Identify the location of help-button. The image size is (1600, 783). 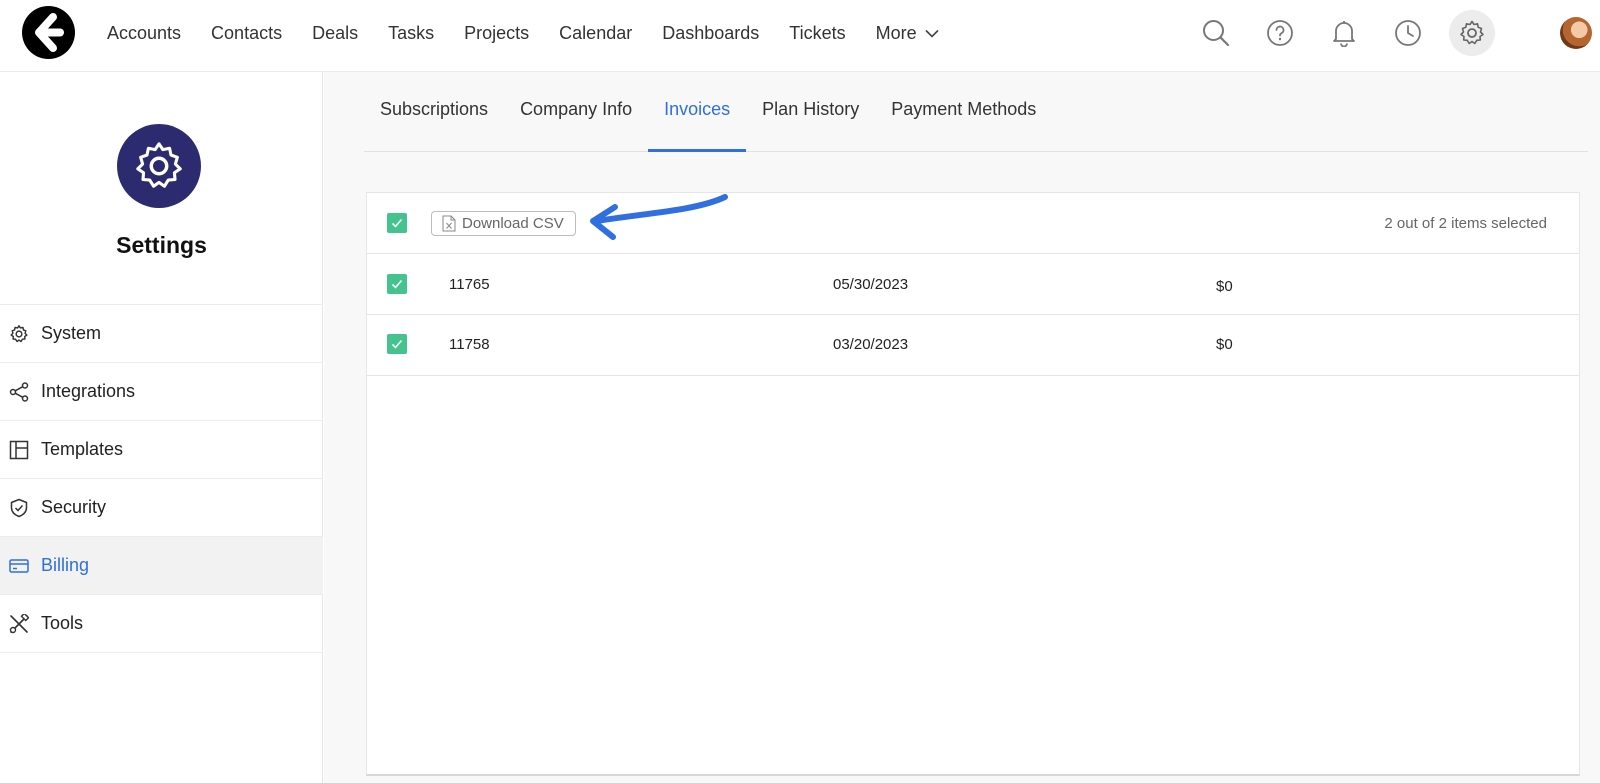
(1280, 33).